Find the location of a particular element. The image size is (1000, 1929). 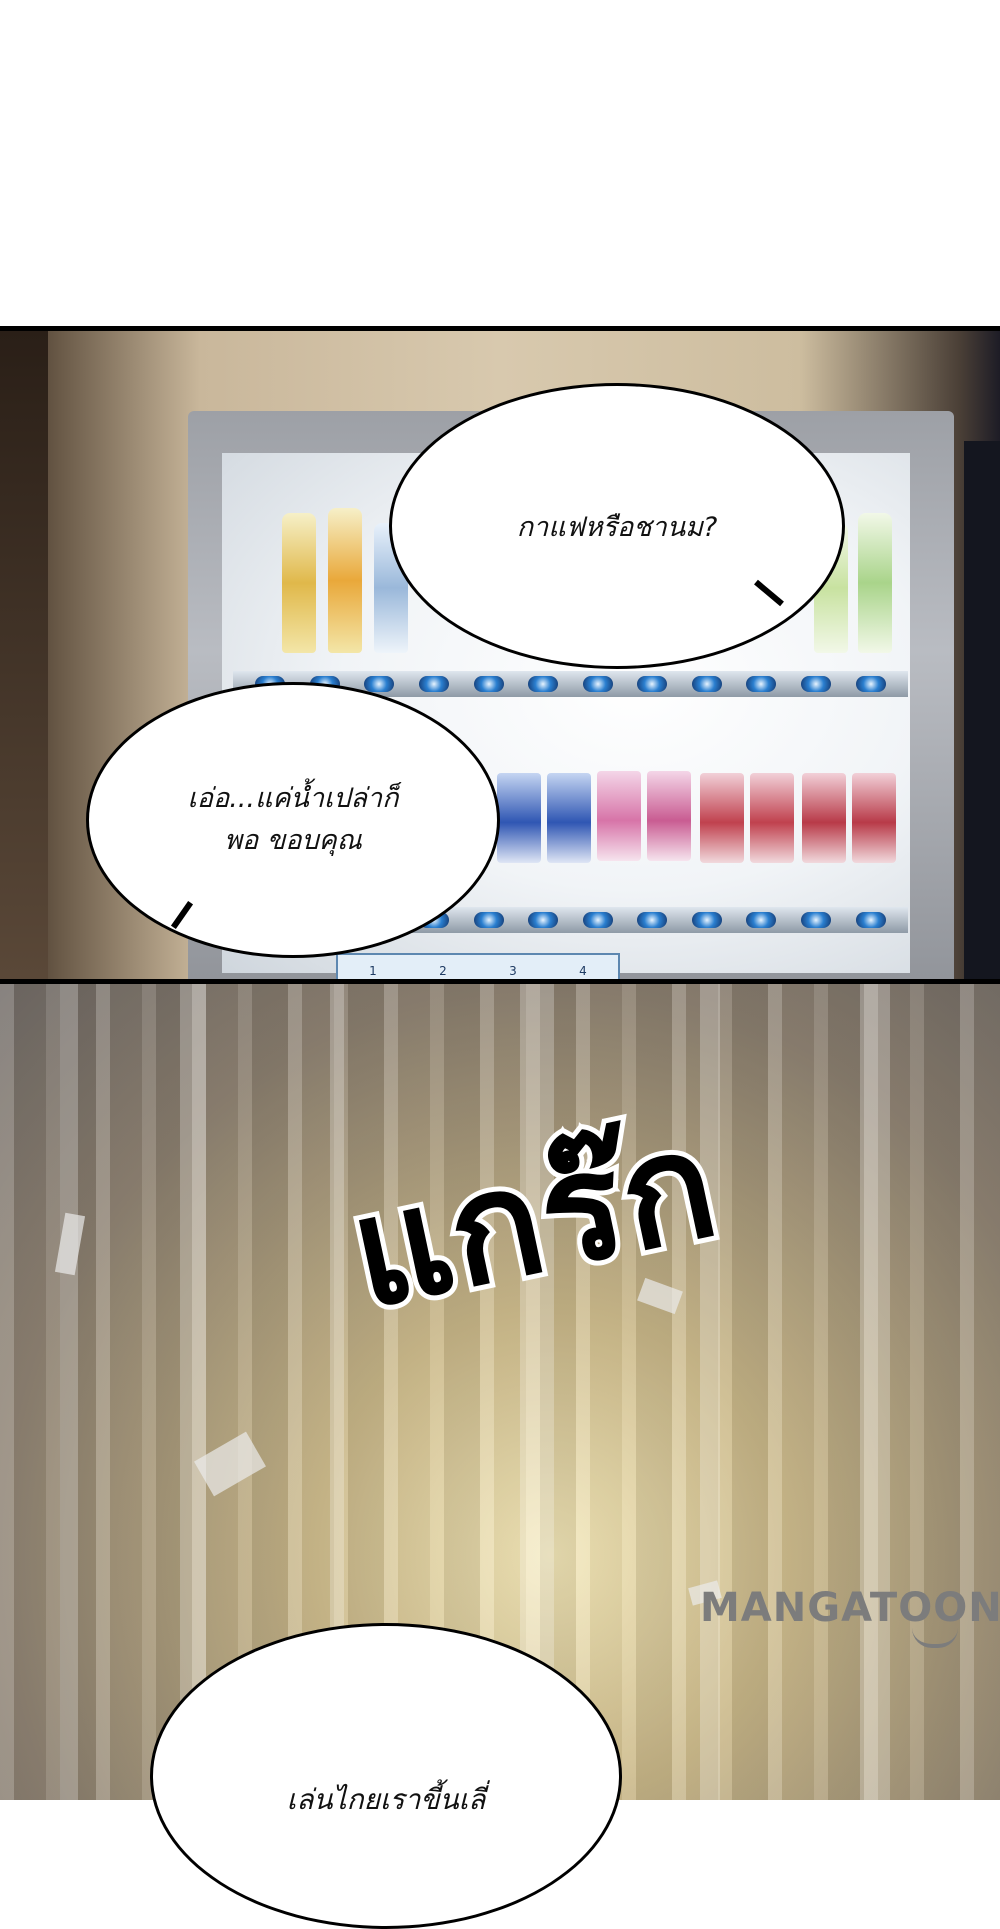

instruction-step-number: 1 is located at coordinates (373, 971).